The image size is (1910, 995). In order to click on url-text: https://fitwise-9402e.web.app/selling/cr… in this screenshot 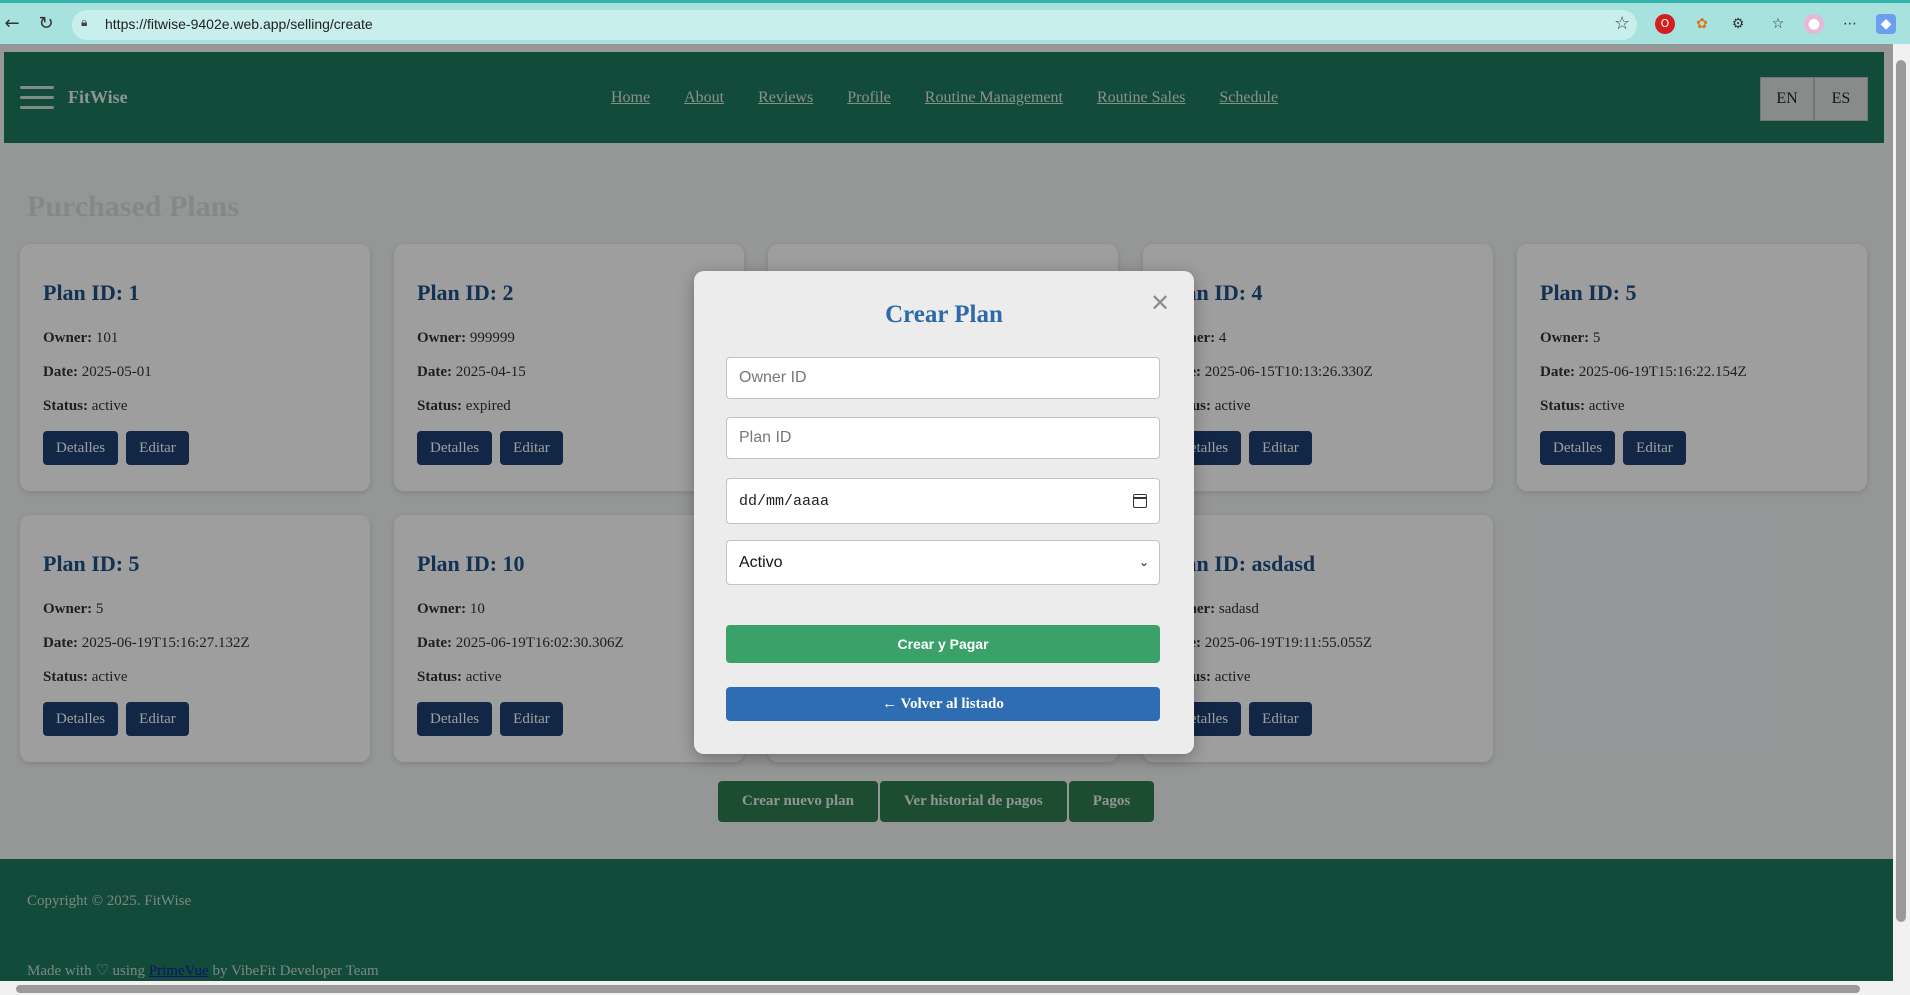, I will do `click(239, 24)`.